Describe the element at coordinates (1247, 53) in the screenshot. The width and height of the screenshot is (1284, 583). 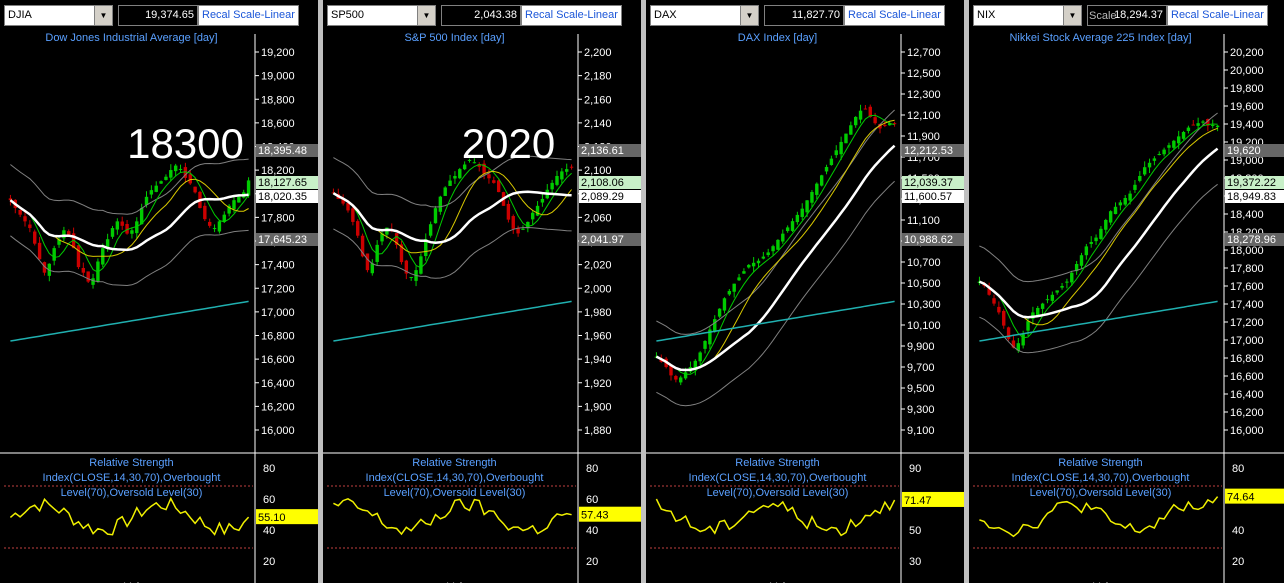
I see `axis-tick-label: 20,200` at that location.